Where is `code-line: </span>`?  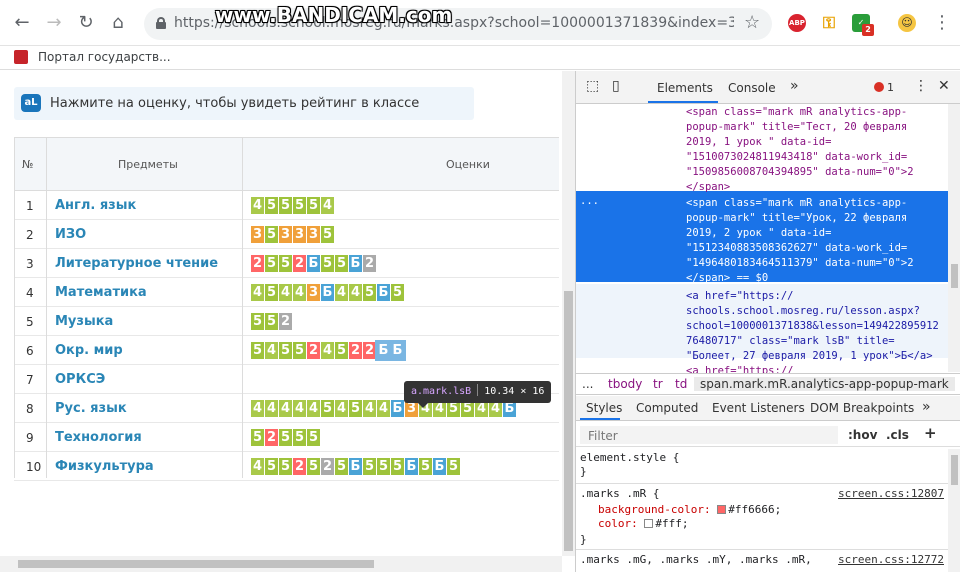
code-line: </span> is located at coordinates (708, 187).